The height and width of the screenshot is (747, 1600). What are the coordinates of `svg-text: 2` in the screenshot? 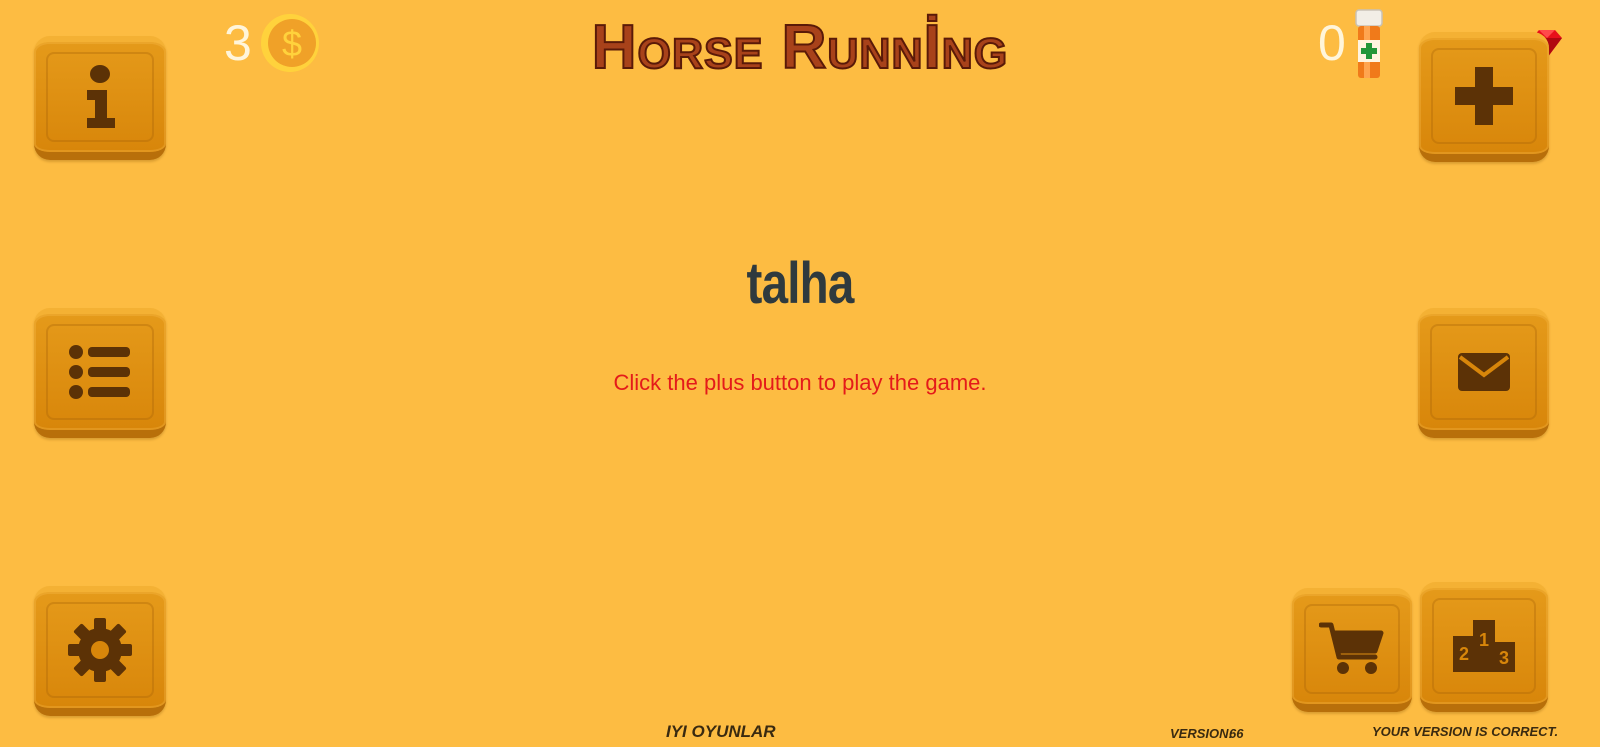 It's located at (1464, 654).